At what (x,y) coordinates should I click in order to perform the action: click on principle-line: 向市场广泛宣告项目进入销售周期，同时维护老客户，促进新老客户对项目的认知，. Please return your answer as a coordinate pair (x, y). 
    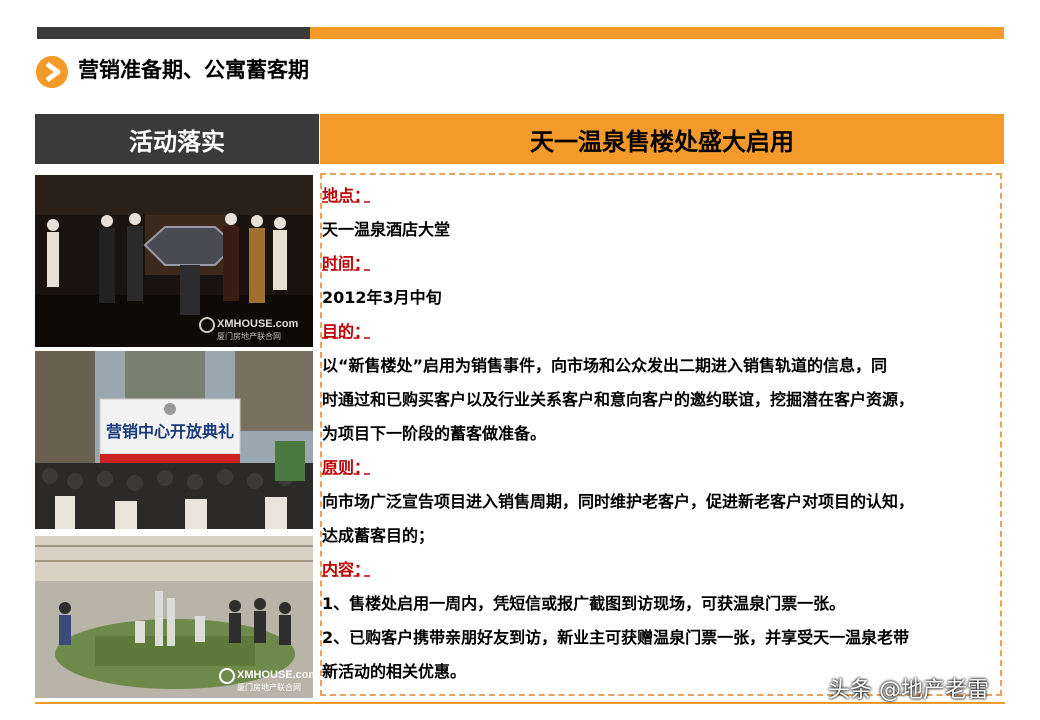
    Looking at the image, I should click on (618, 501).